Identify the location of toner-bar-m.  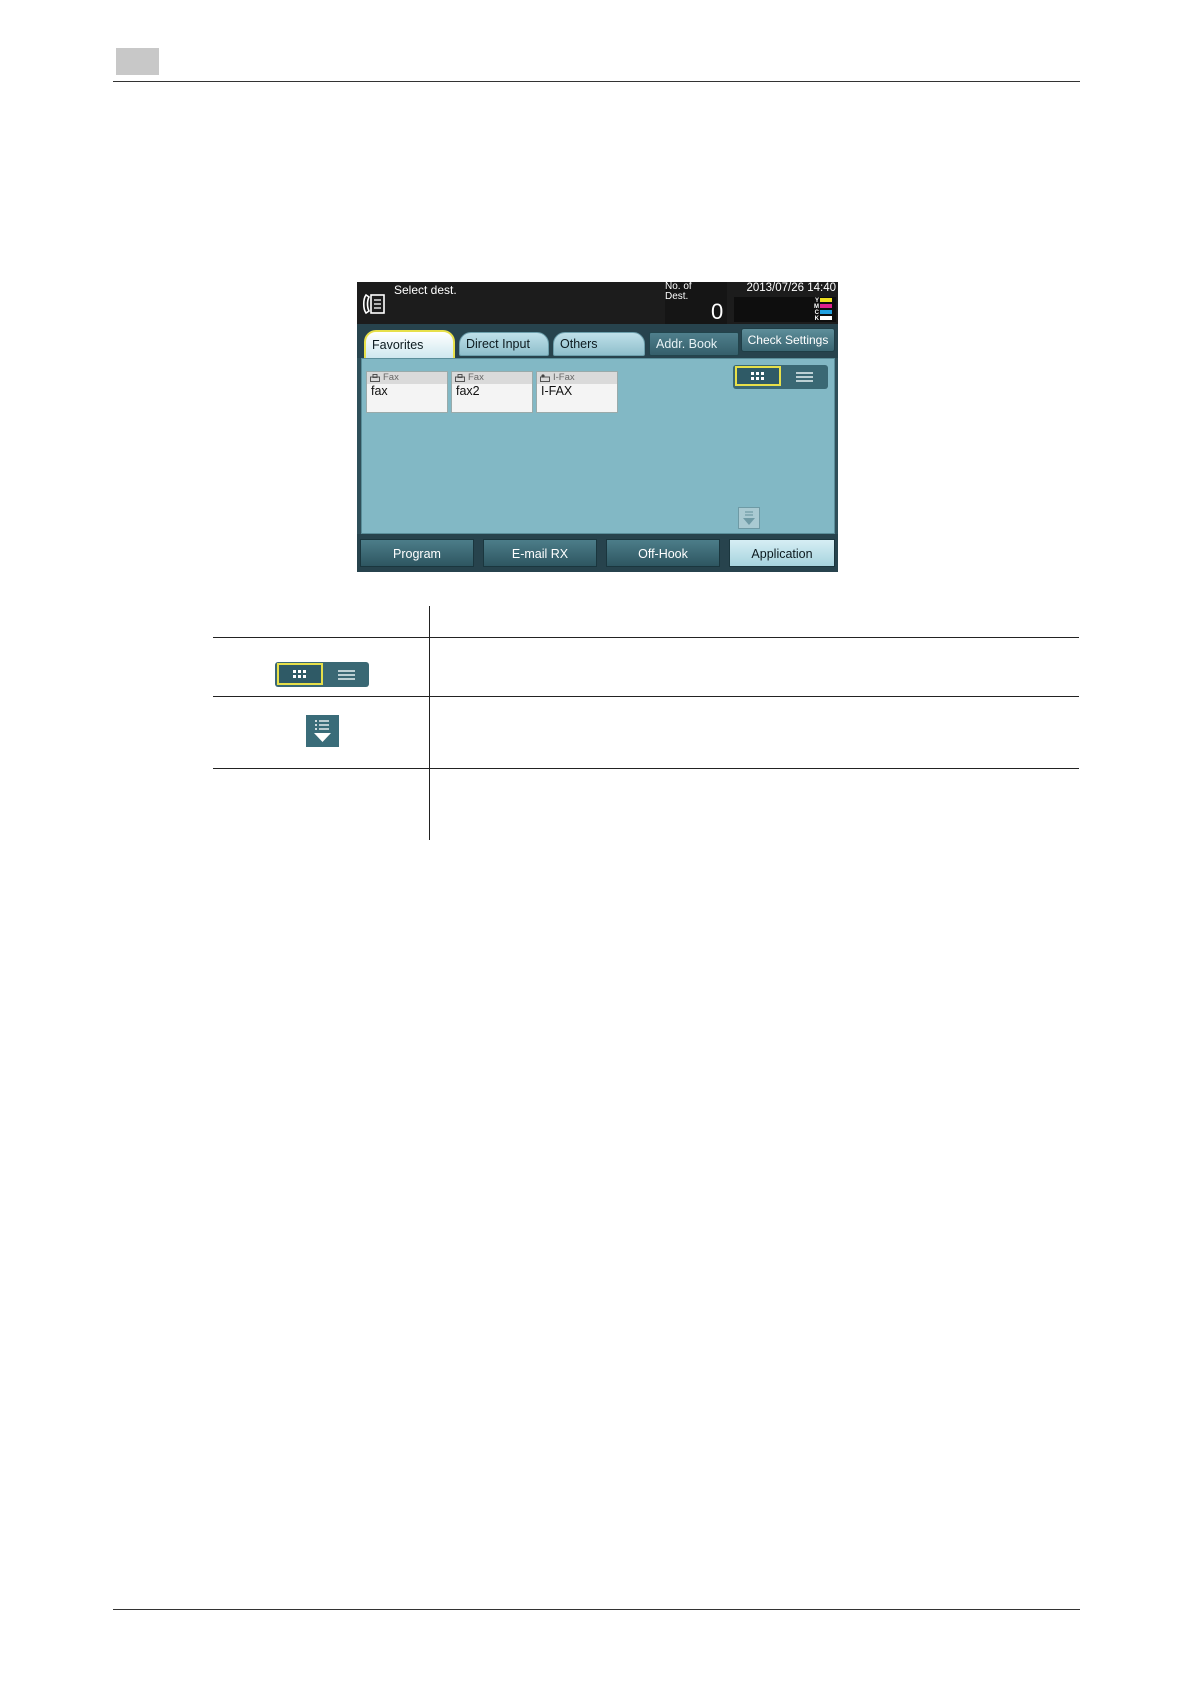
(826, 306).